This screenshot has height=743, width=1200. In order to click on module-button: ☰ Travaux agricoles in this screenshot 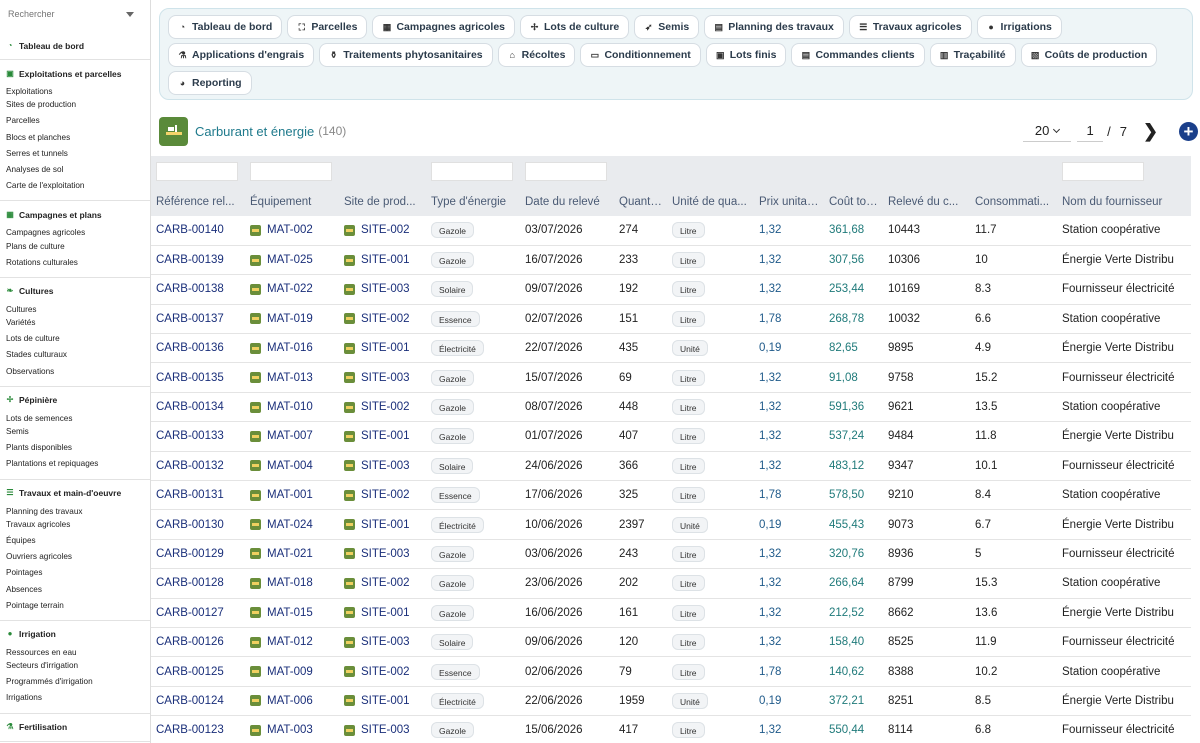, I will do `click(910, 27)`.